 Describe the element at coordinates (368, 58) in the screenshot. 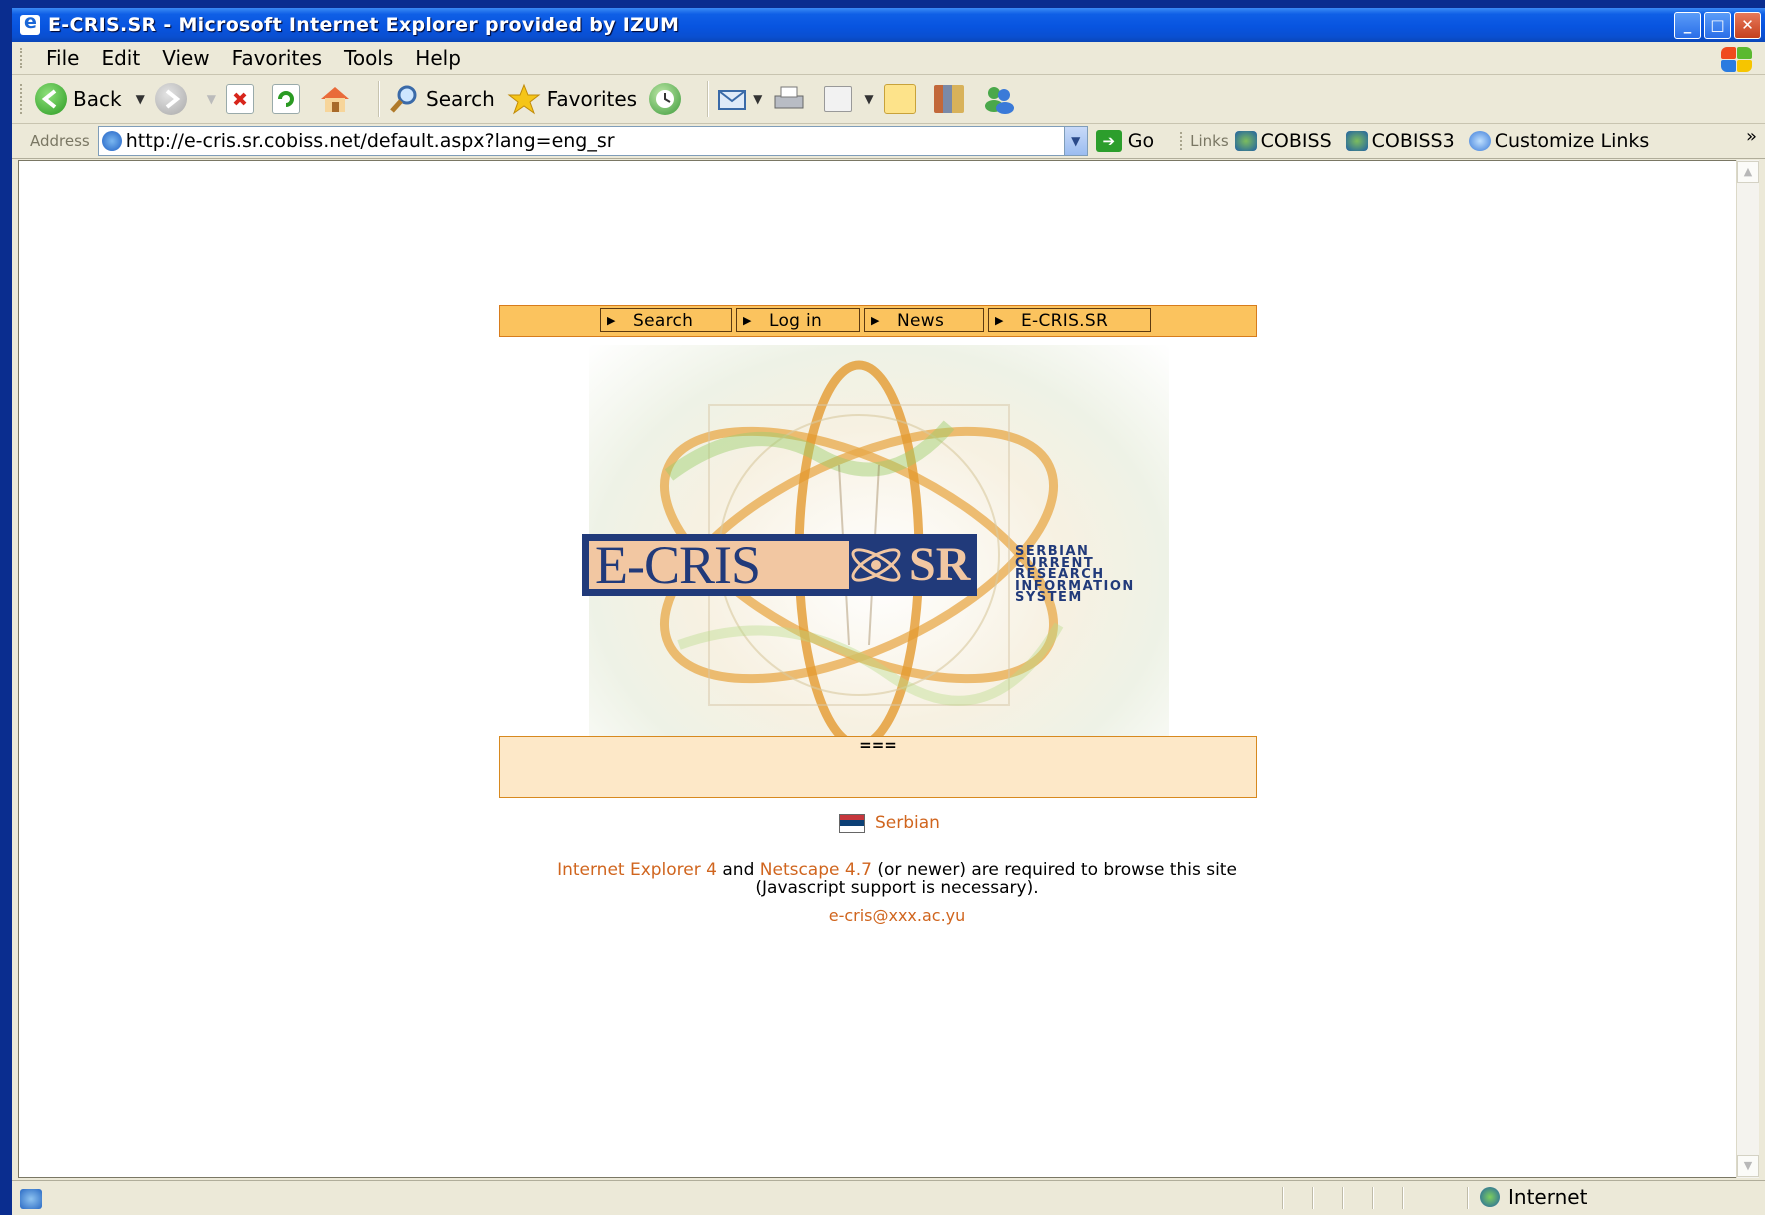

I see `menu-tools: Tools` at that location.